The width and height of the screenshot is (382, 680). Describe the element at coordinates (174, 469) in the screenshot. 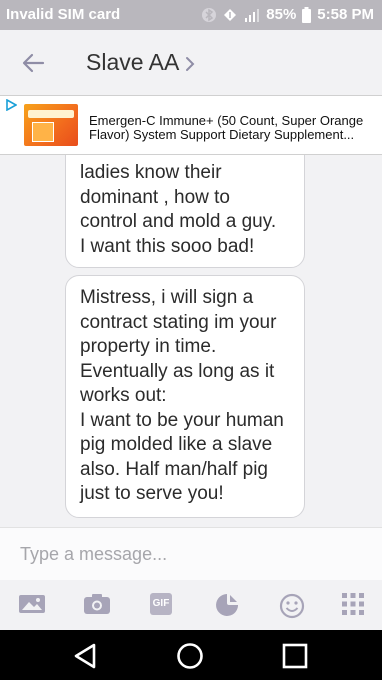

I see `message-line: also. Half man/half pig` at that location.